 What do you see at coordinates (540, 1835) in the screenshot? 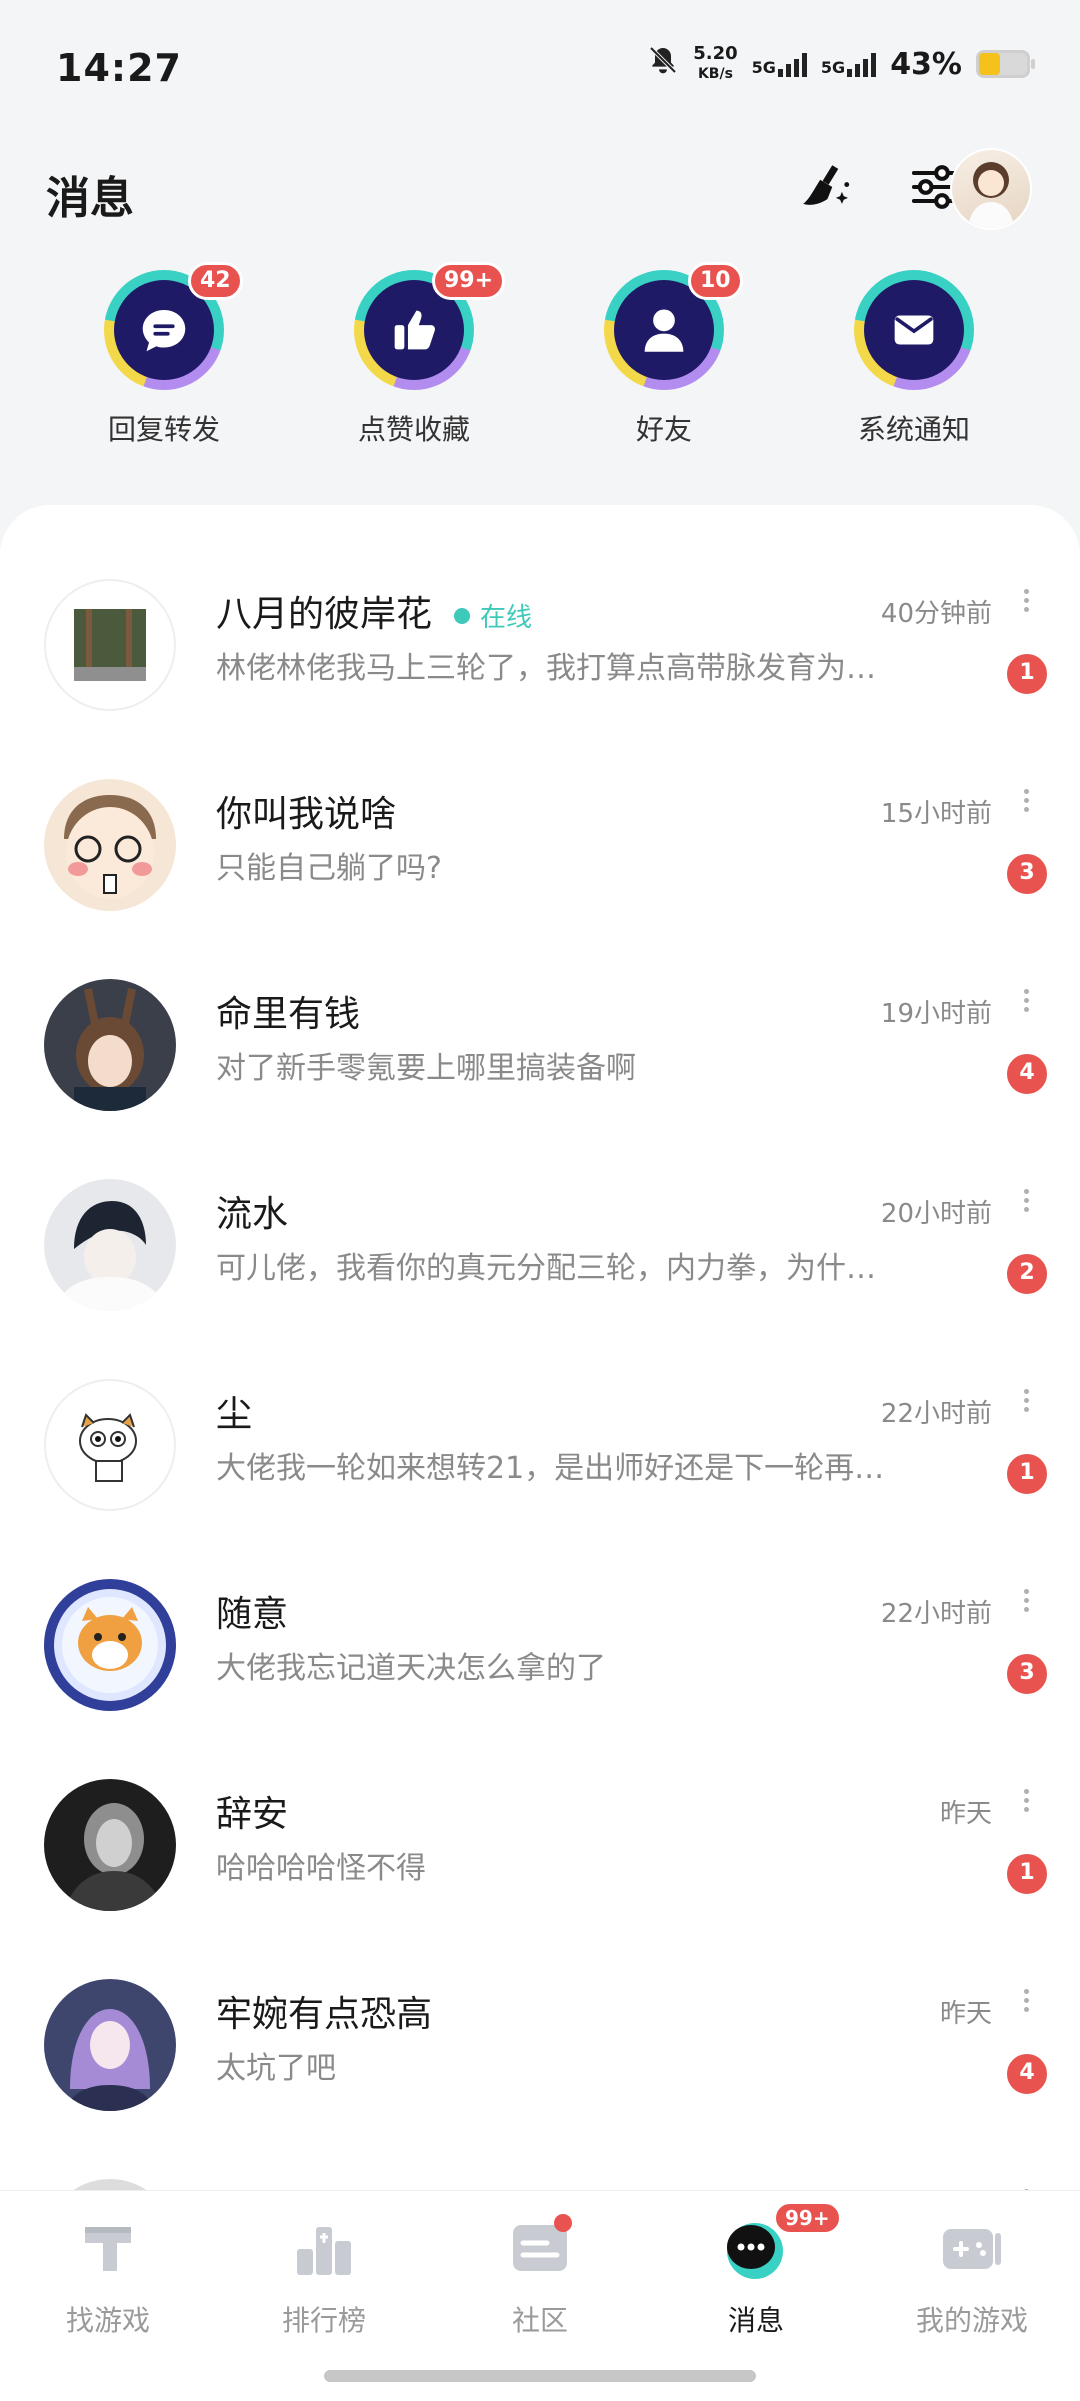
I see `conversation-row: 辞安 昨天 哈哈哈哈怪不得 1` at bounding box center [540, 1835].